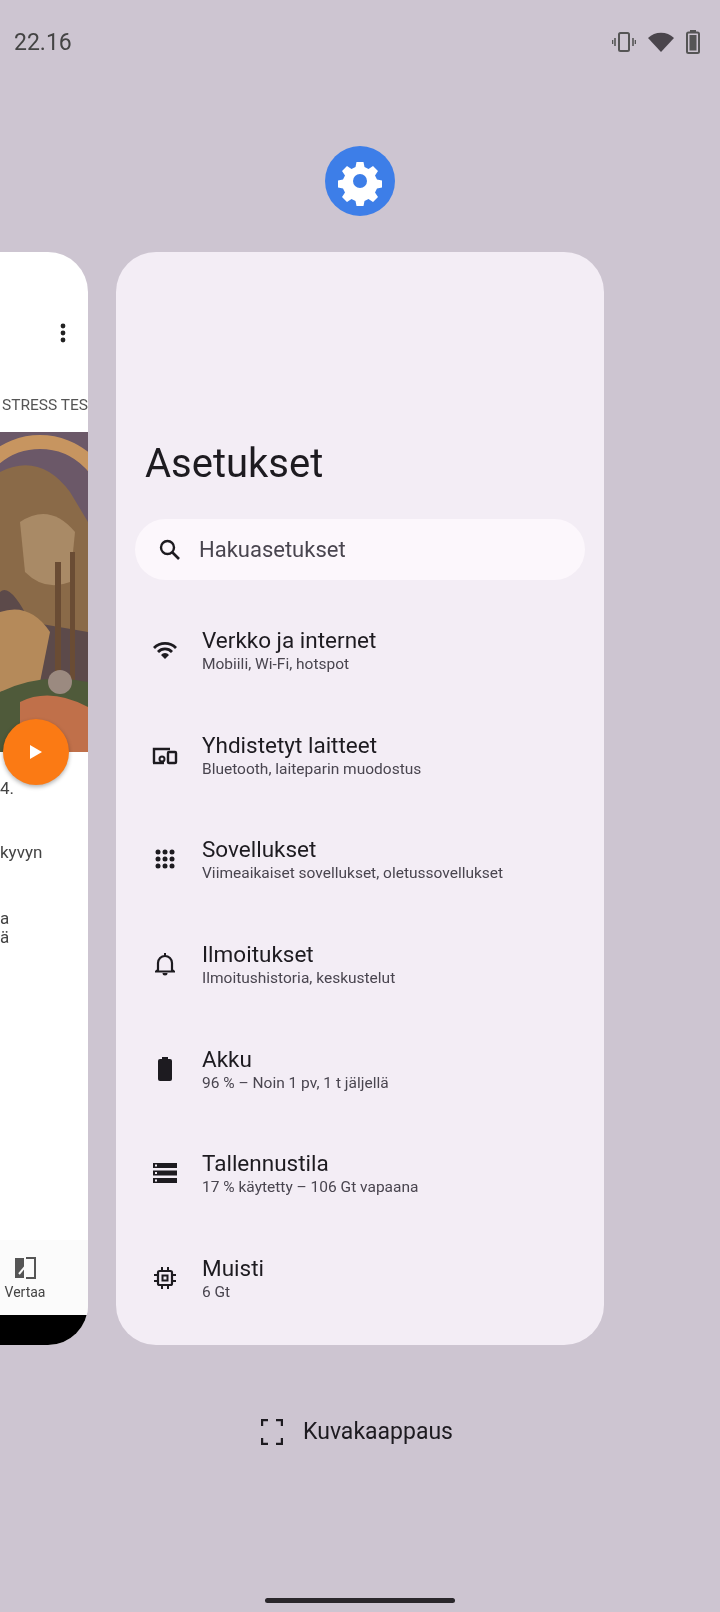 Image resolution: width=720 pixels, height=1612 pixels. Describe the element at coordinates (360, 859) in the screenshot. I see `settings-item: Sovellukset Viimeaikaiset sovellukset, oletussovellukset` at that location.